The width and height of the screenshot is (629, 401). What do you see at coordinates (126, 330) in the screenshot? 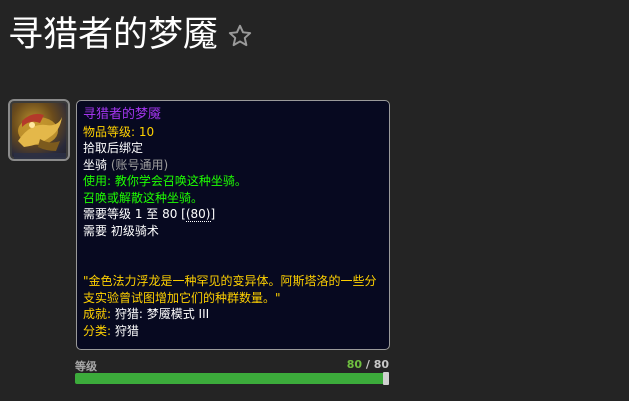
I see `category-value: 狩猎` at bounding box center [126, 330].